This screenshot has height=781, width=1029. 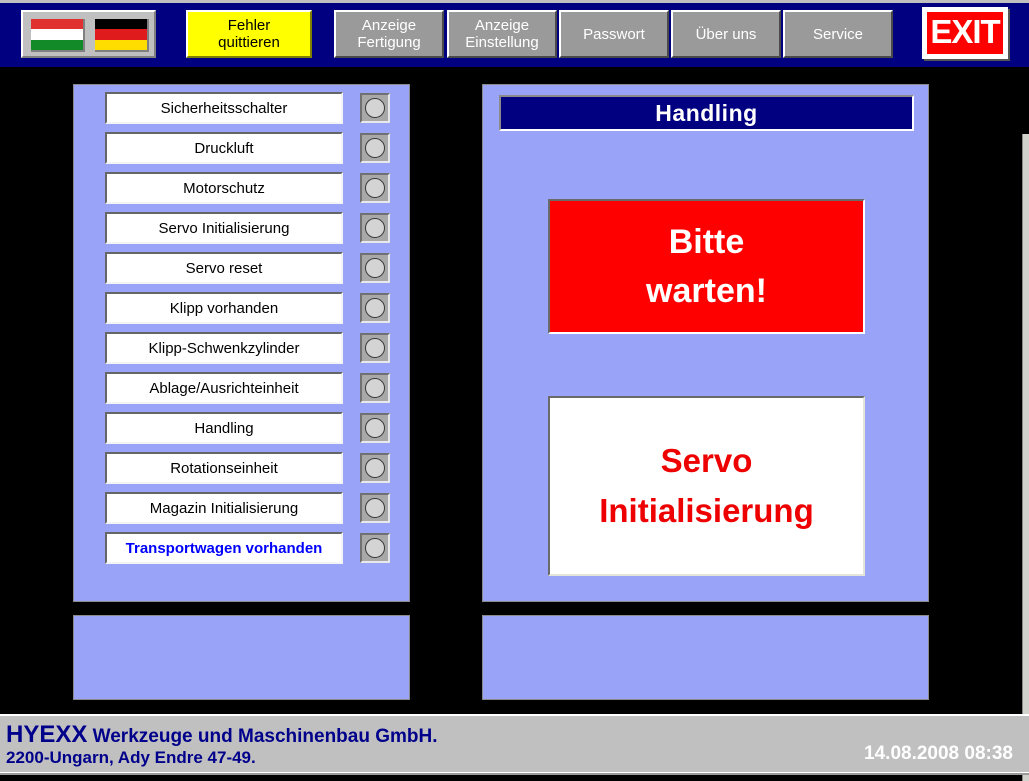 I want to click on status-row: Sicherheitsschalter, so click(x=252, y=108).